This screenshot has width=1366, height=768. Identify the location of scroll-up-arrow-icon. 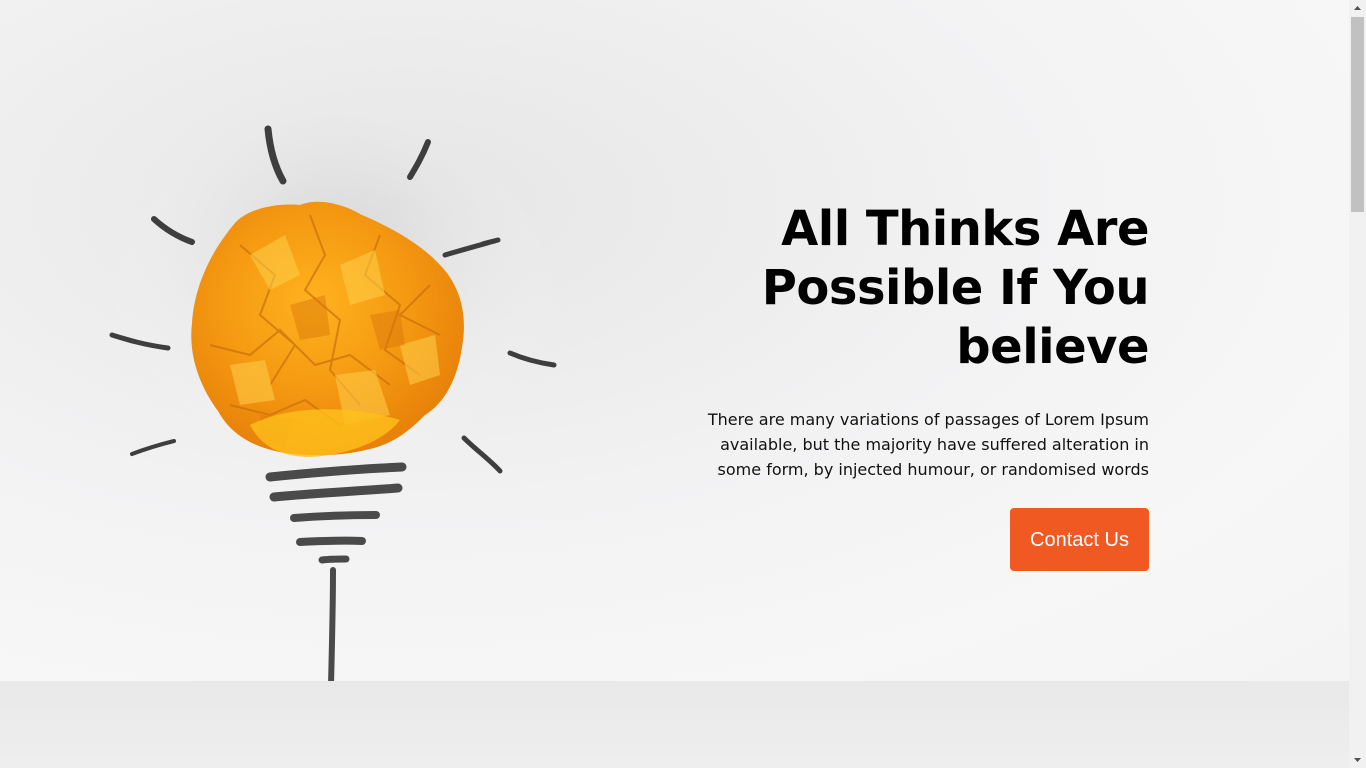
(1357, 8).